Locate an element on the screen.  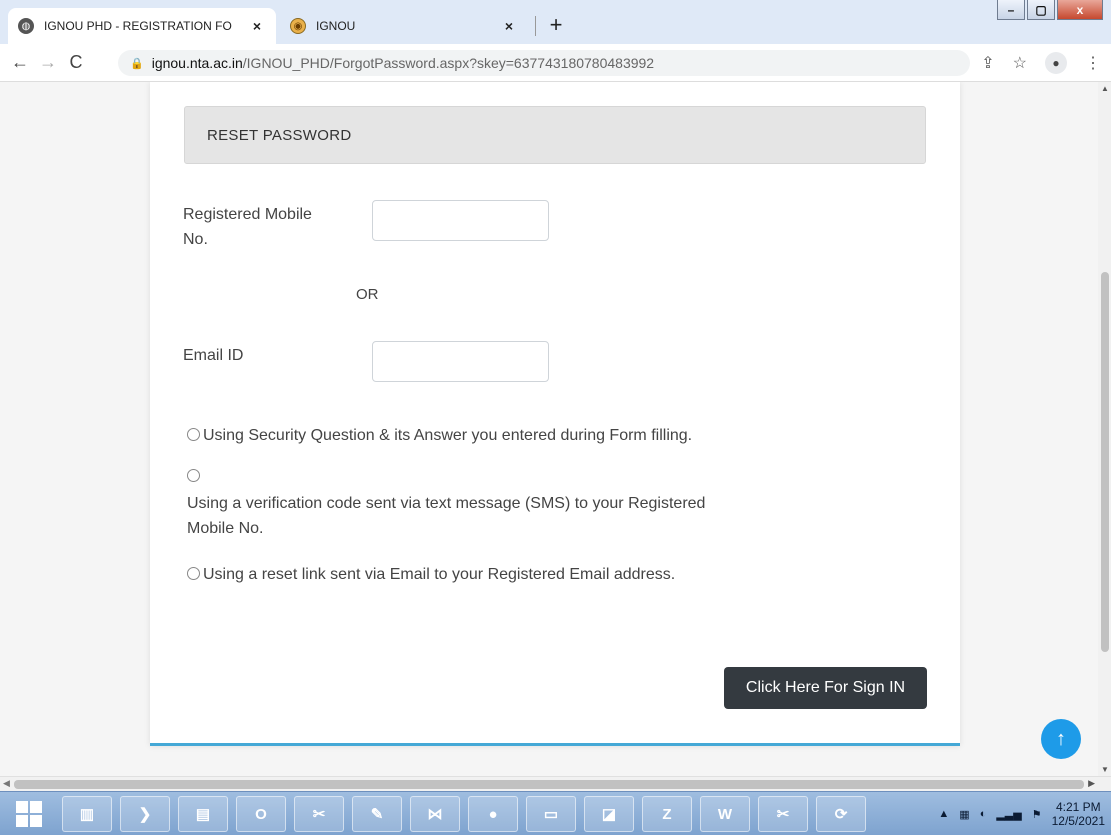
tab-label: IGNOU is located at coordinates (336, 26).